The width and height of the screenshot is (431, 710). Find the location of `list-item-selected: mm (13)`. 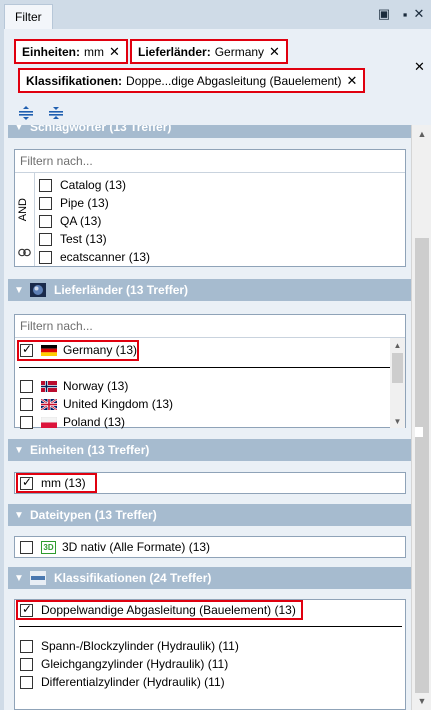

list-item-selected: mm (13) is located at coordinates (53, 483).